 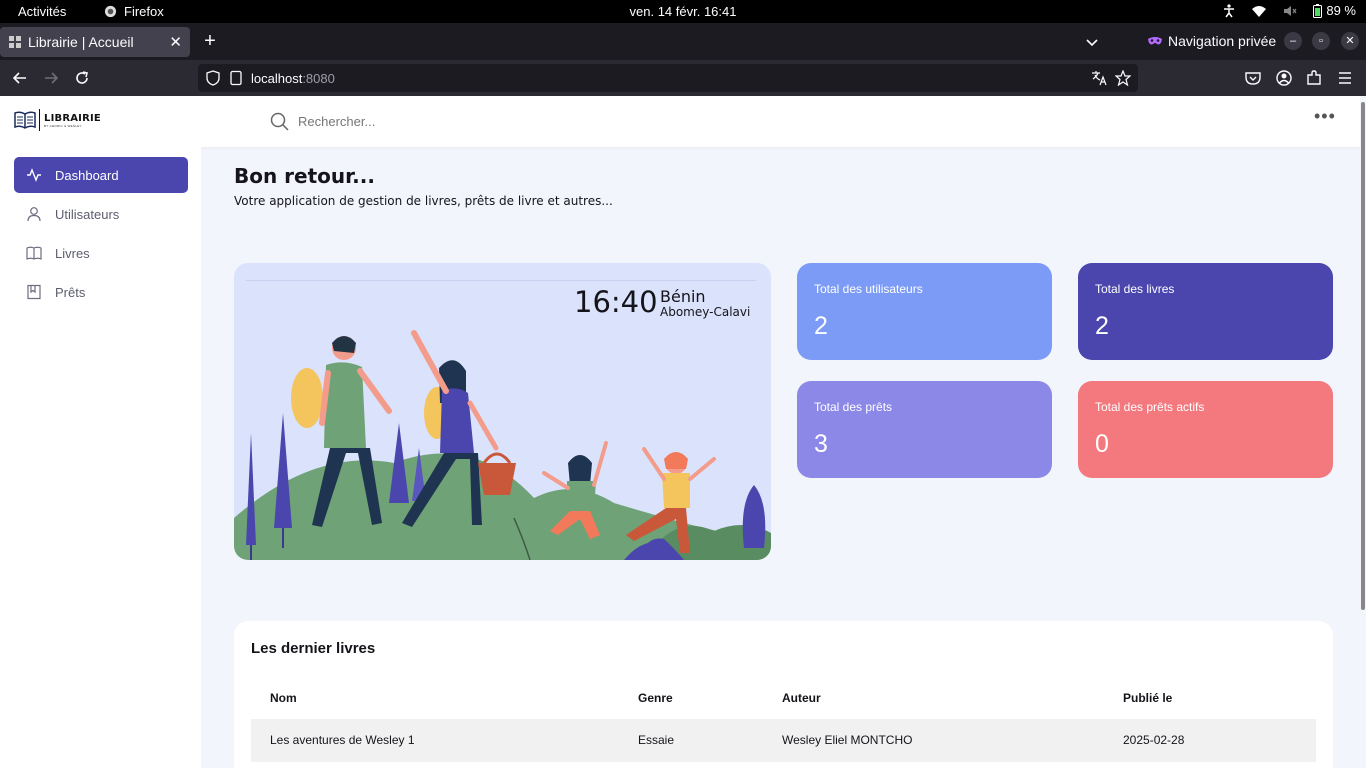 What do you see at coordinates (283, 698) in the screenshot?
I see `column-header-name: Nom` at bounding box center [283, 698].